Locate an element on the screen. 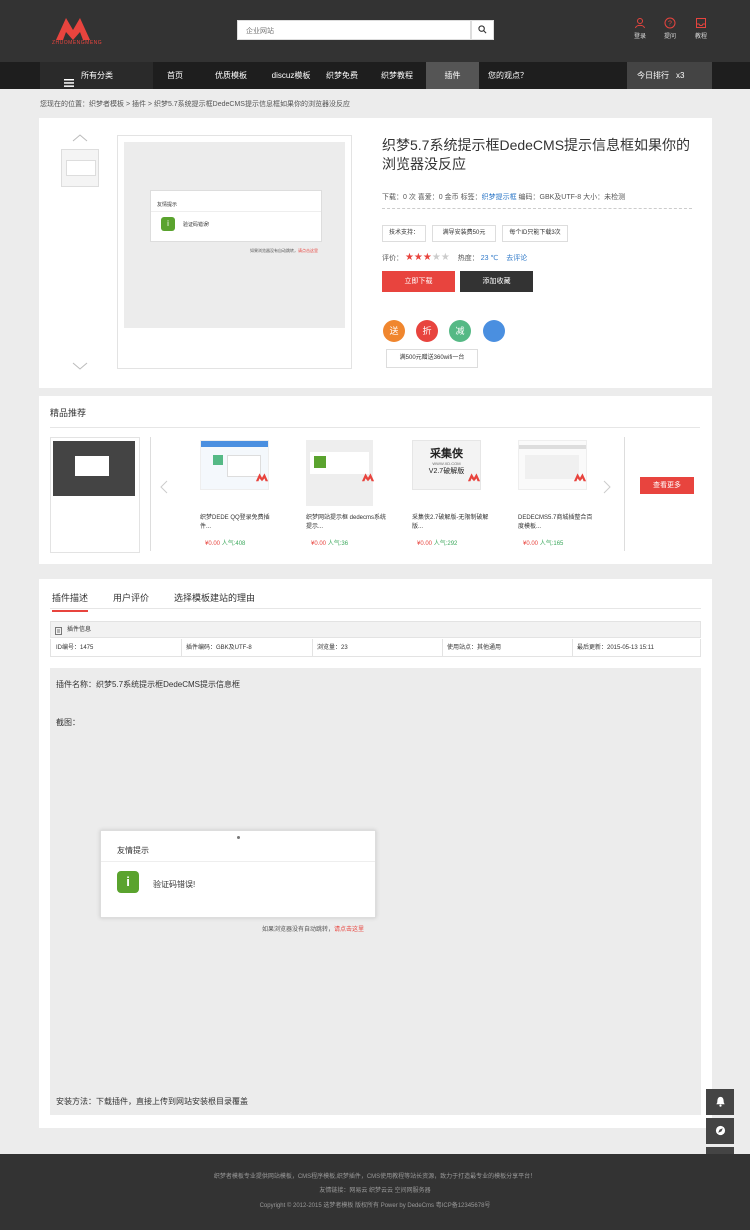  info-sites: 使用站点：其他通用 is located at coordinates (474, 648).